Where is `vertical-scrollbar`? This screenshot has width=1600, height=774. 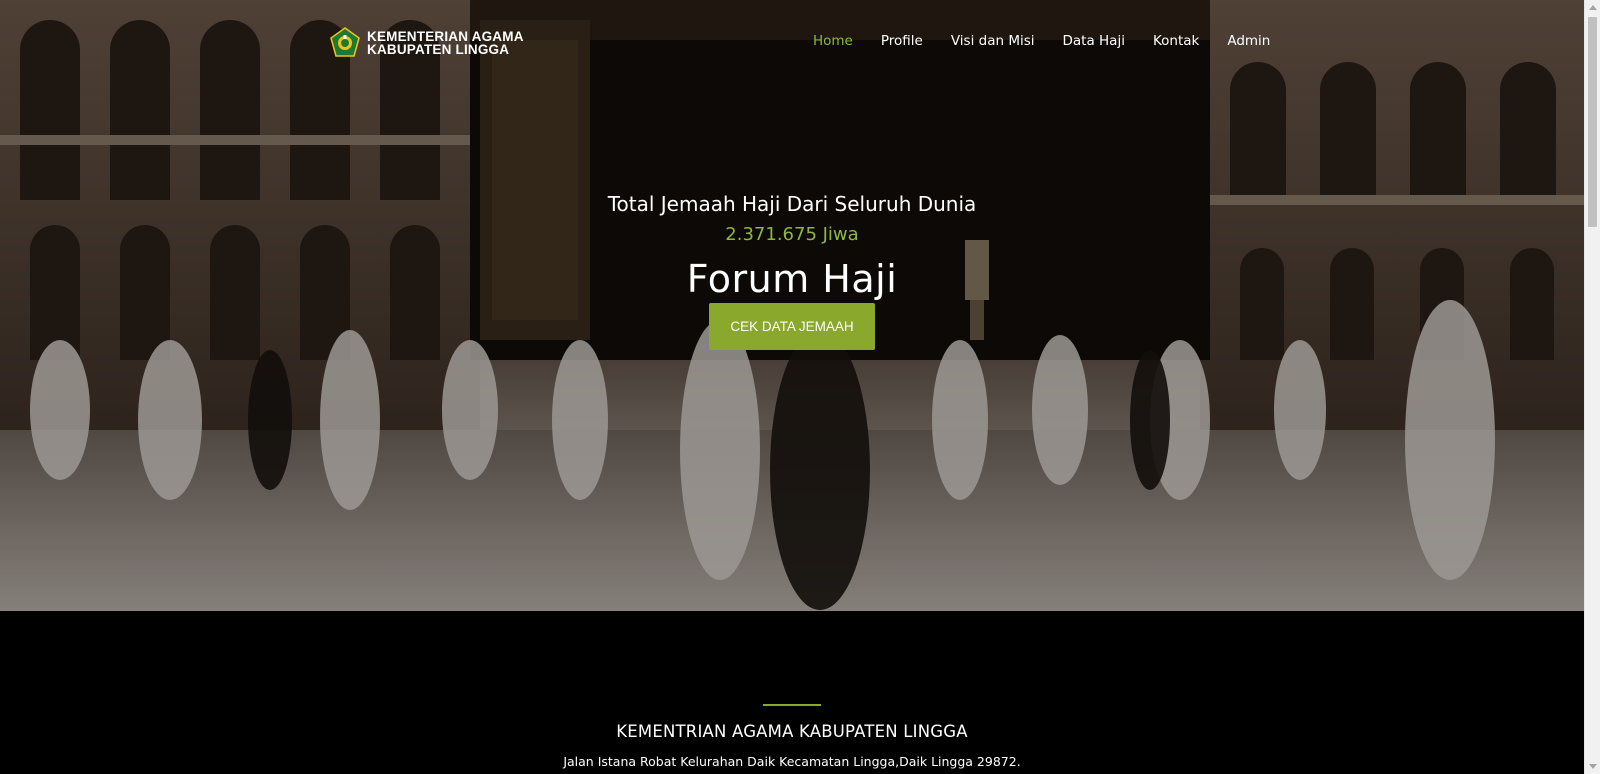
vertical-scrollbar is located at coordinates (1592, 387).